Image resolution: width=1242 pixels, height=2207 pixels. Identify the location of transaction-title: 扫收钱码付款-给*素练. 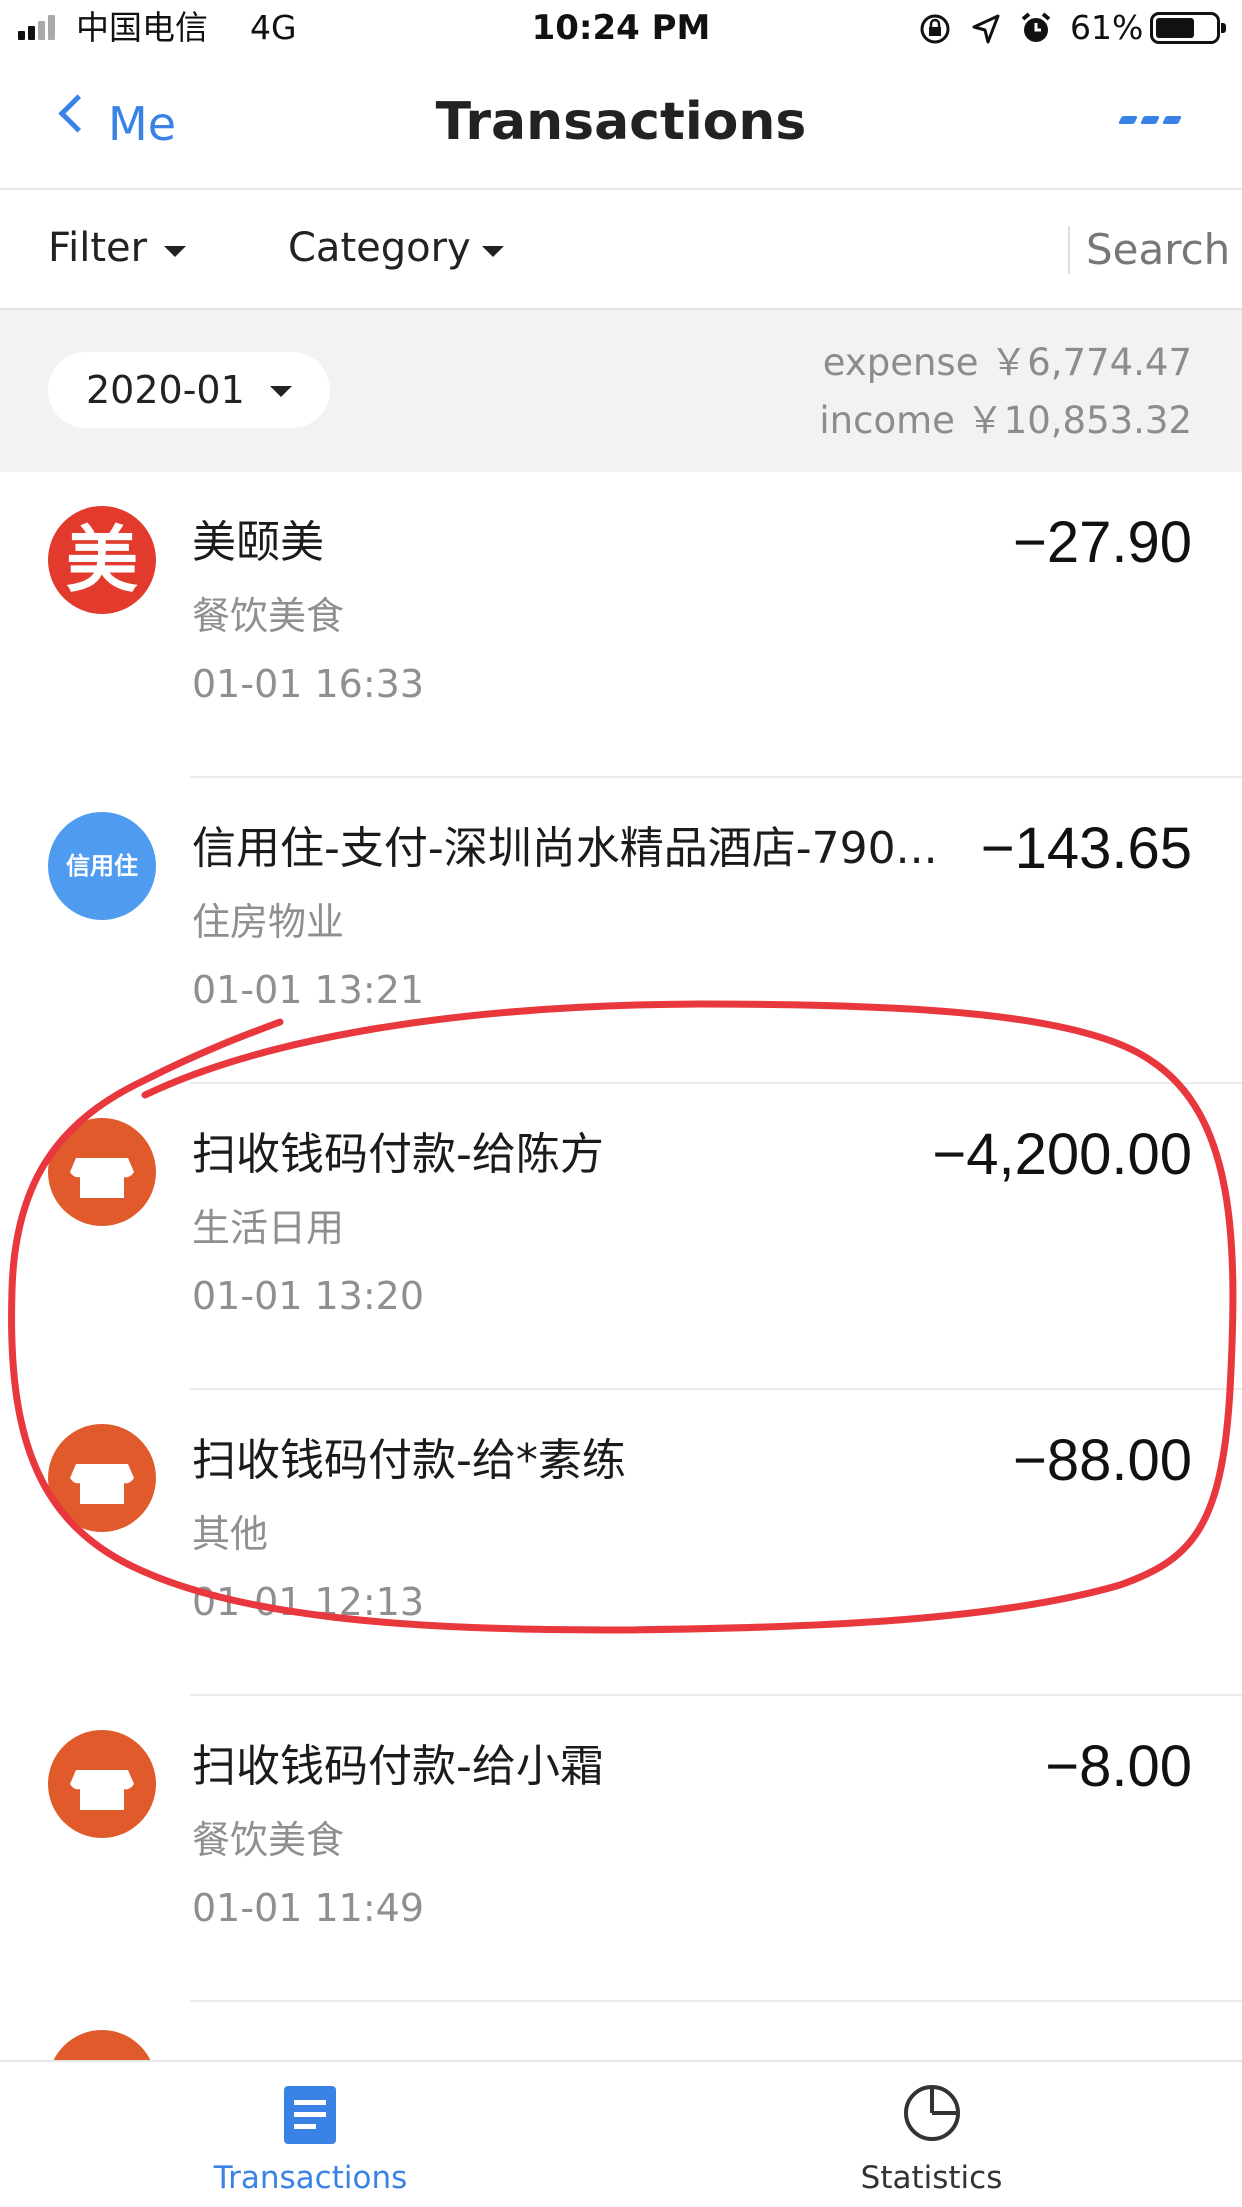
(409, 1460).